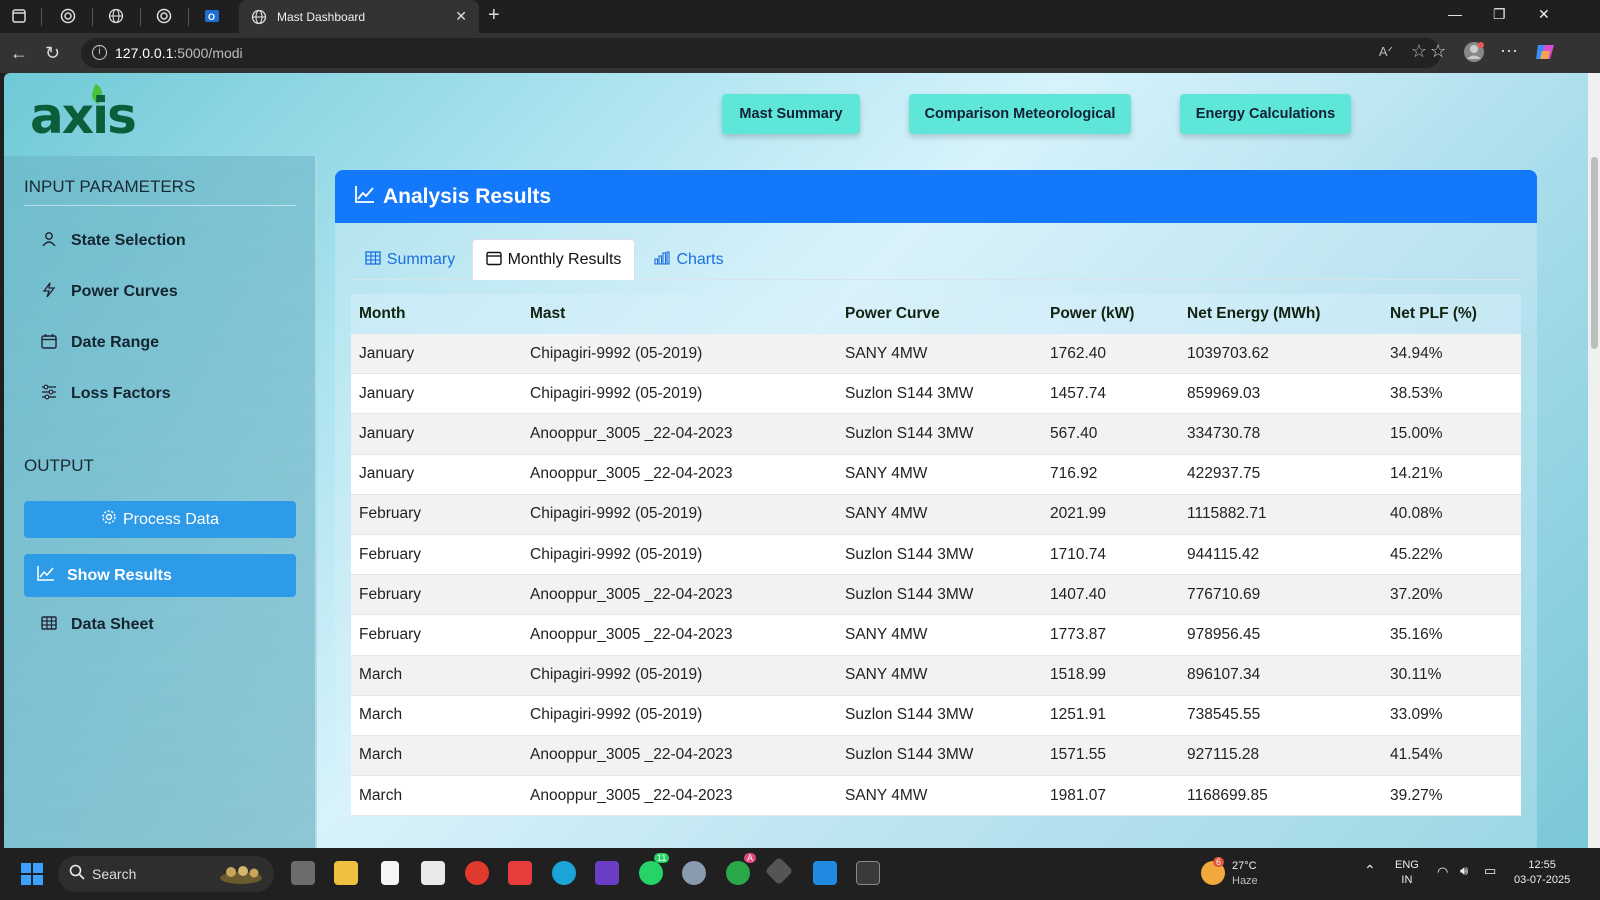 The image size is (1600, 900). I want to click on clock-time: 12:55, so click(1542, 865).